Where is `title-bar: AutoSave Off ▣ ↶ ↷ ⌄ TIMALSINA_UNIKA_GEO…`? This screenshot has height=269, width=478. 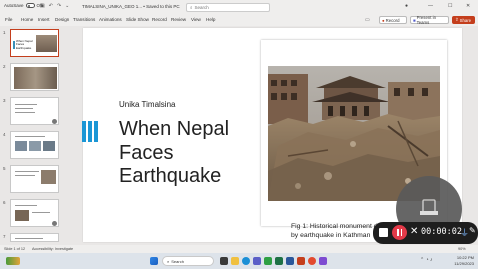
title-bar: AutoSave Off ▣ ↶ ↷ ⌄ TIMALSINA_UNIKA_GEO… is located at coordinates (239, 7).